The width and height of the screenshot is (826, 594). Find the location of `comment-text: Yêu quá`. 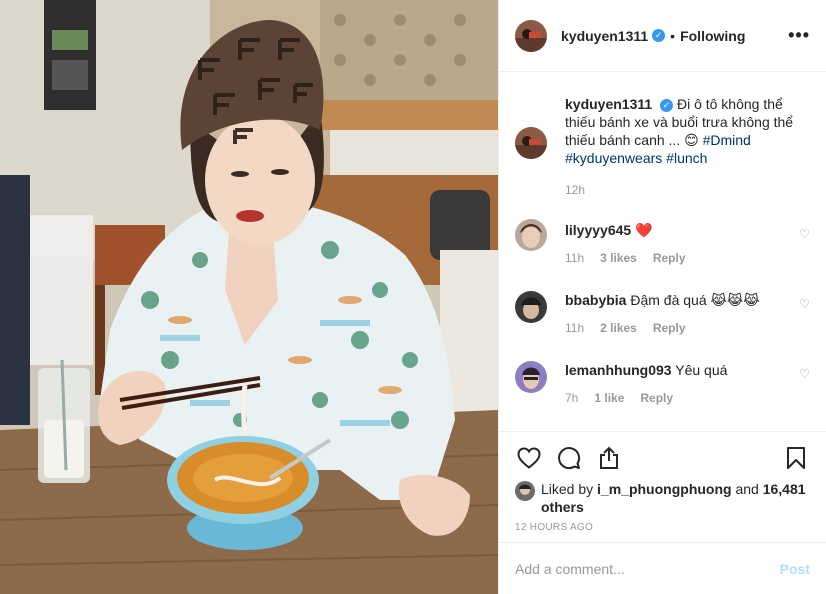

comment-text: Yêu quá is located at coordinates (701, 370).